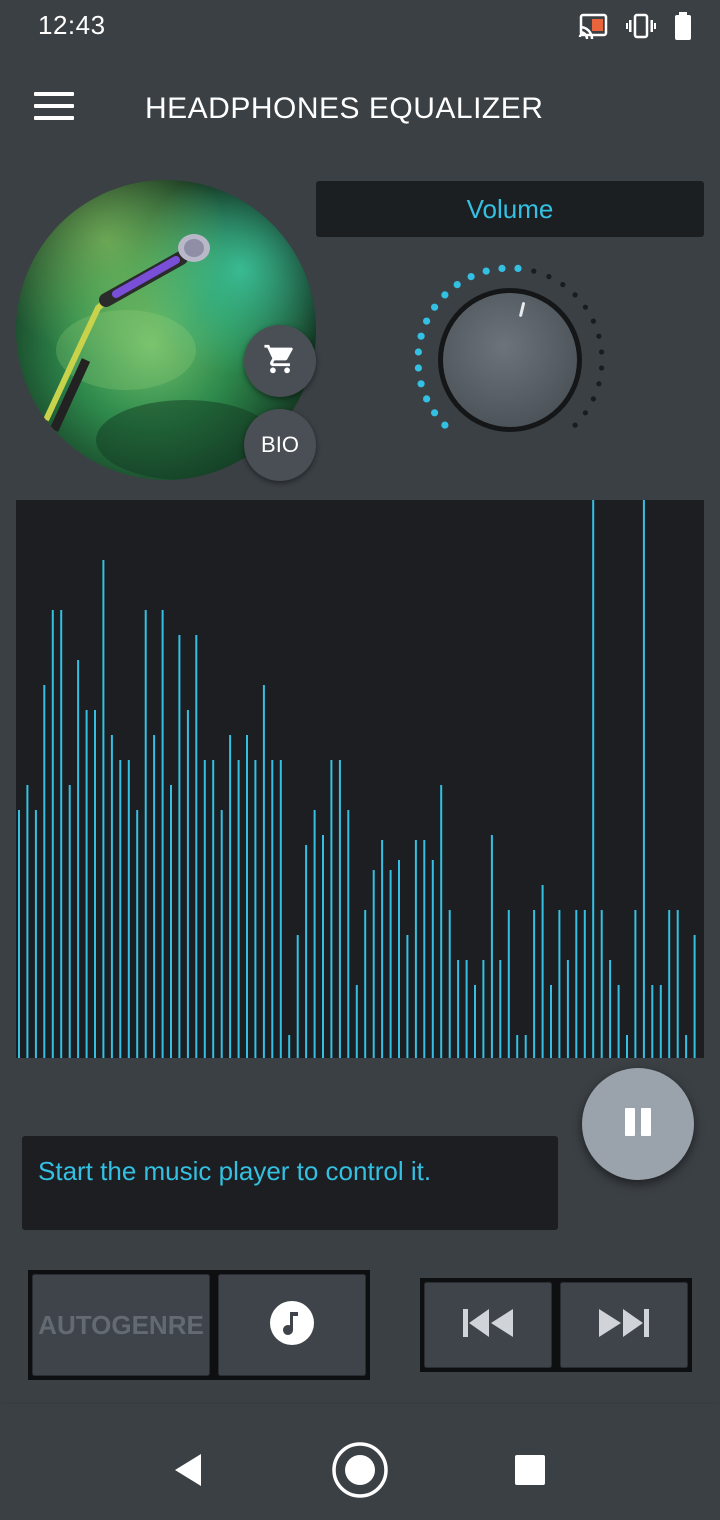 This screenshot has height=1520, width=720. What do you see at coordinates (530, 1472) in the screenshot?
I see `recents-button` at bounding box center [530, 1472].